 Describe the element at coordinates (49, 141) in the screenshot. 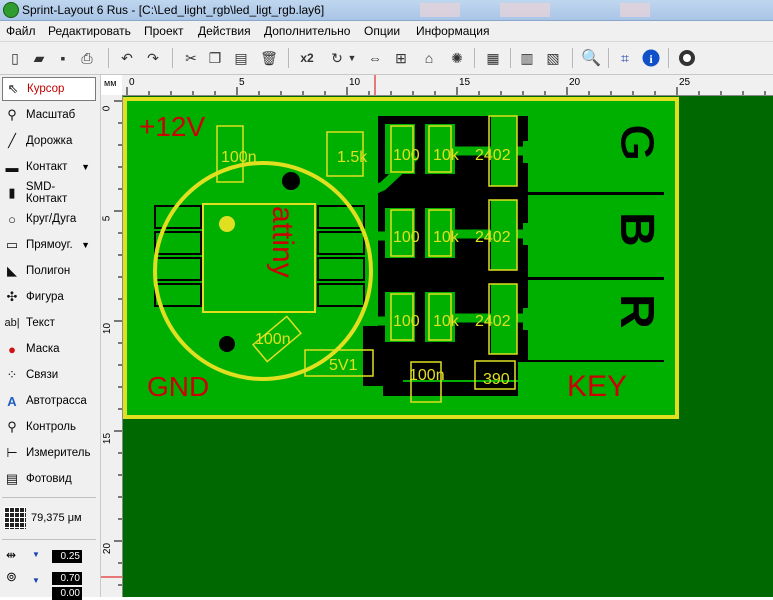

I see `tool-track: ╱ Дорожка` at that location.